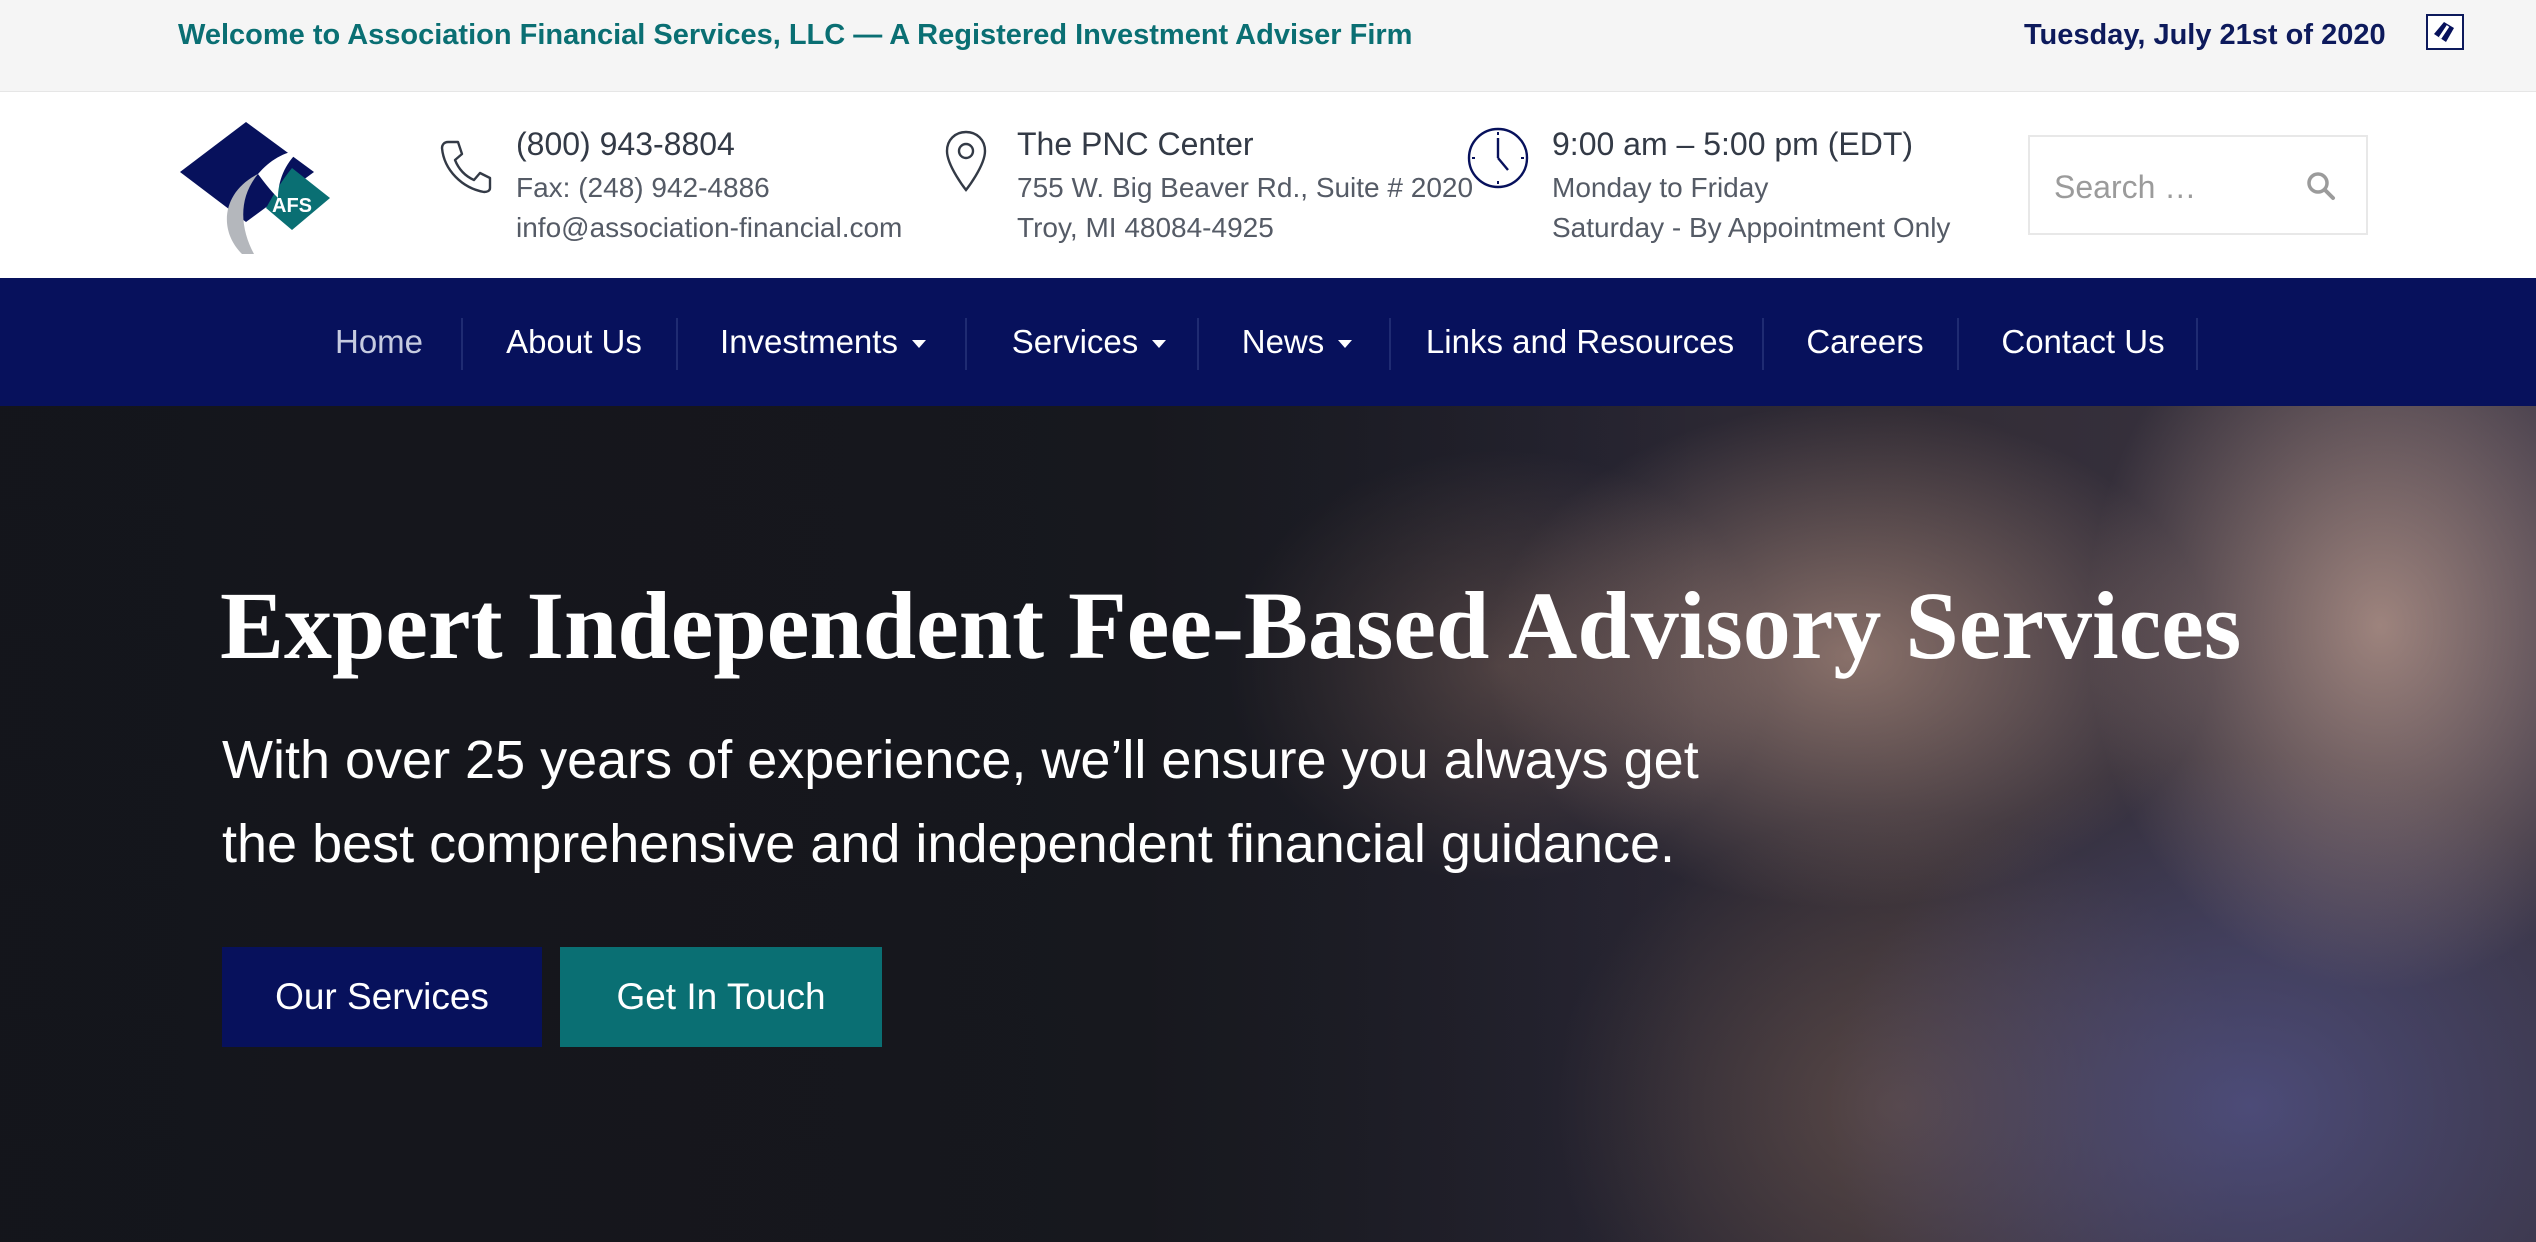 The width and height of the screenshot is (2536, 1242). Describe the element at coordinates (1660, 187) in the screenshot. I see `weekday-hours: Monday to Friday` at that location.